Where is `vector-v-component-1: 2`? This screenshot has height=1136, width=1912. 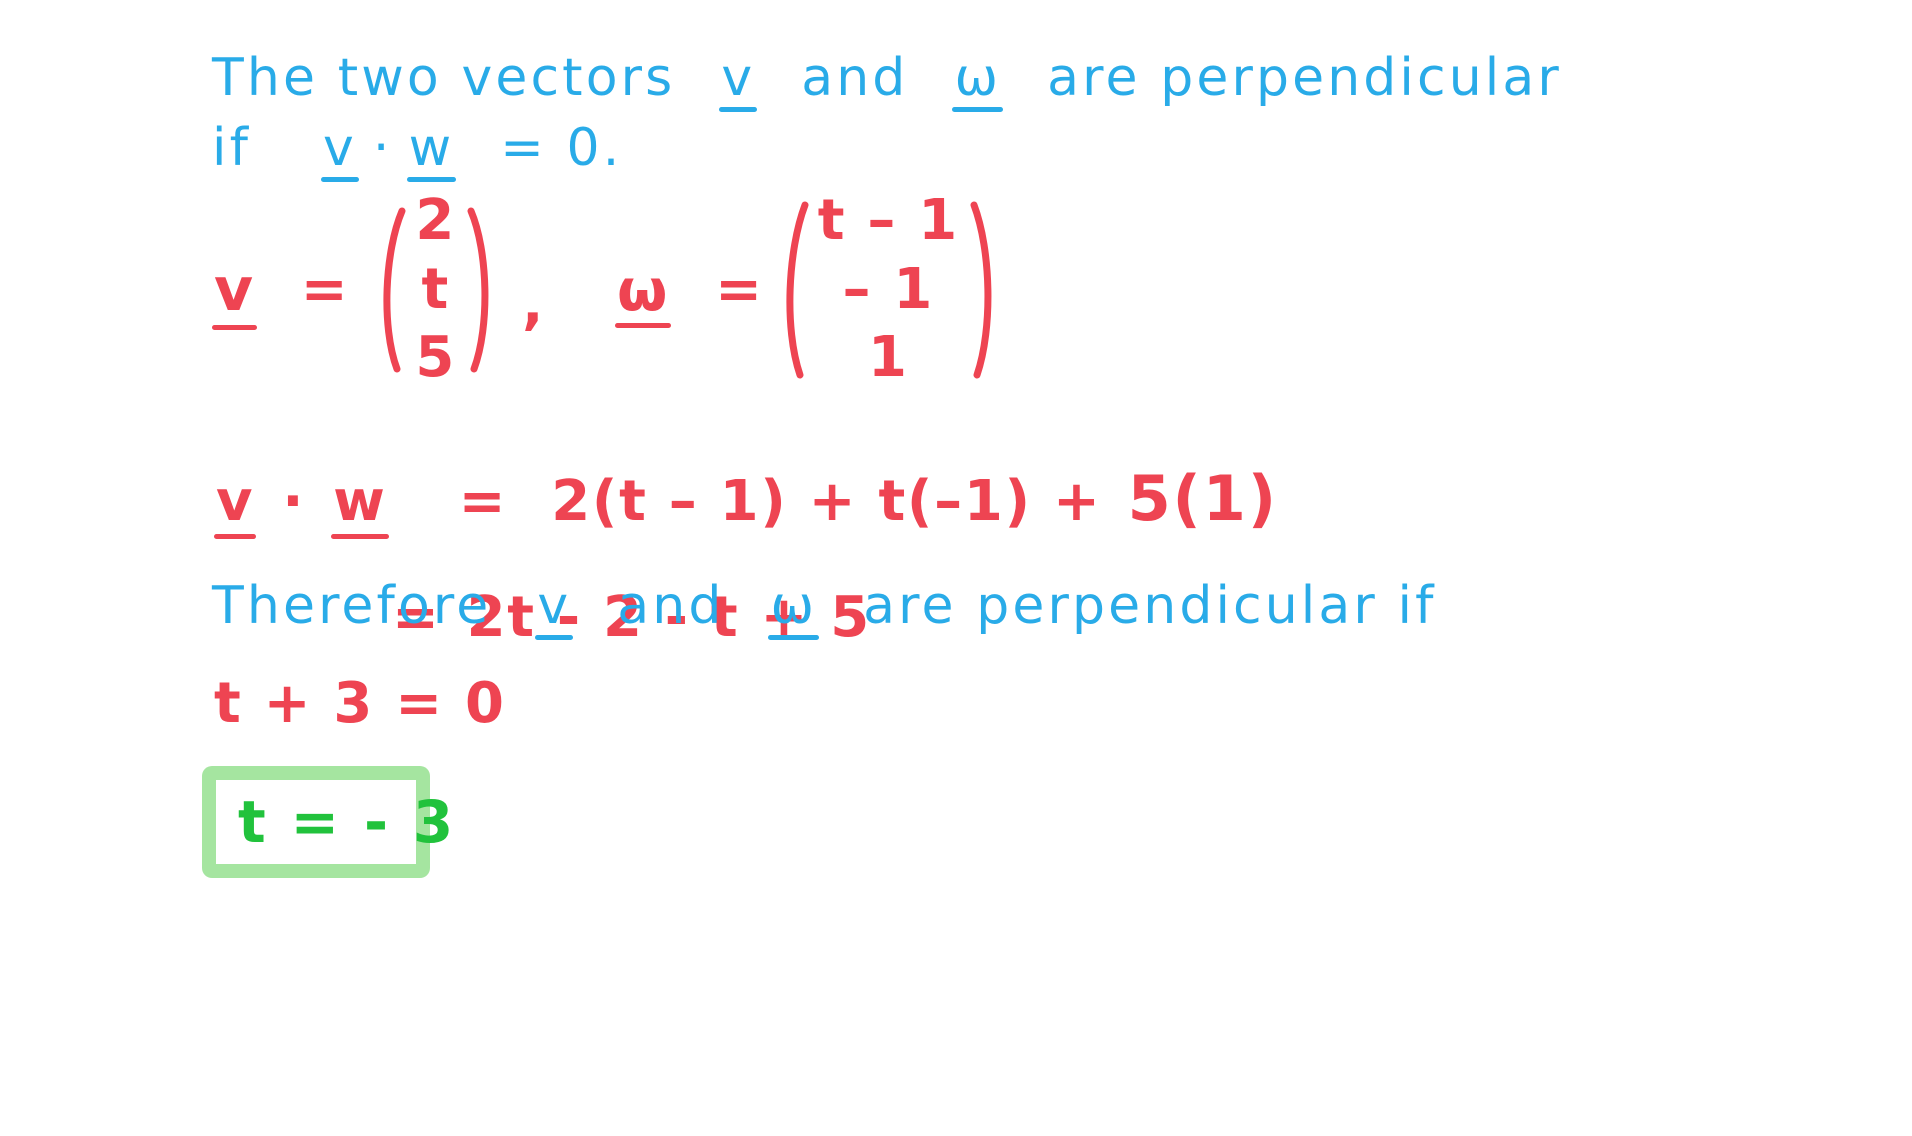
vector-v-component-1: 2 is located at coordinates (436, 220).